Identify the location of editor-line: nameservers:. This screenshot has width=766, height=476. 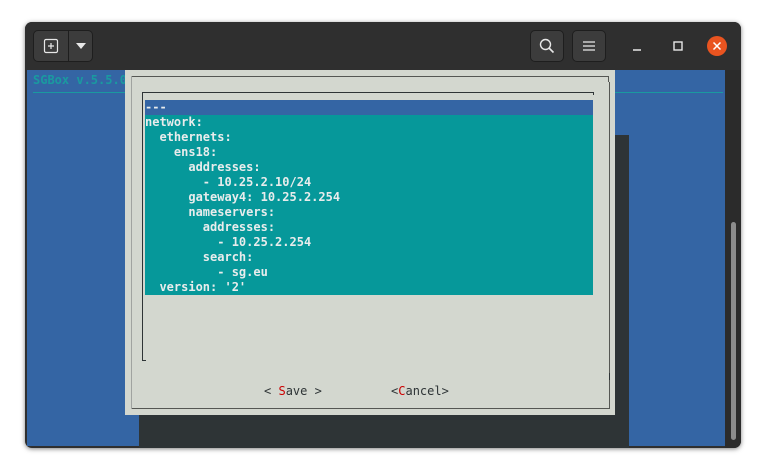
(369, 212).